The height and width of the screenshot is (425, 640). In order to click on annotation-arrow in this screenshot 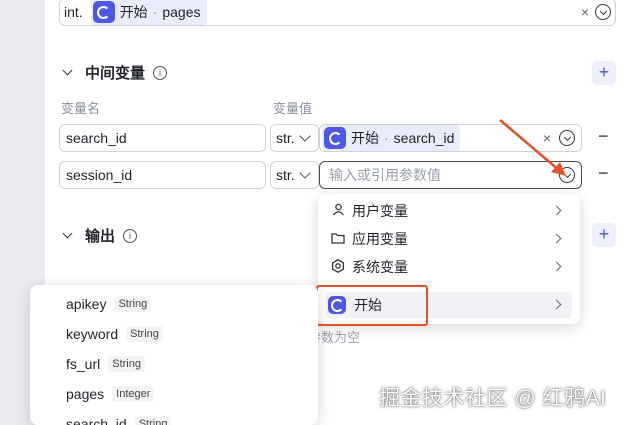, I will do `click(532, 147)`.